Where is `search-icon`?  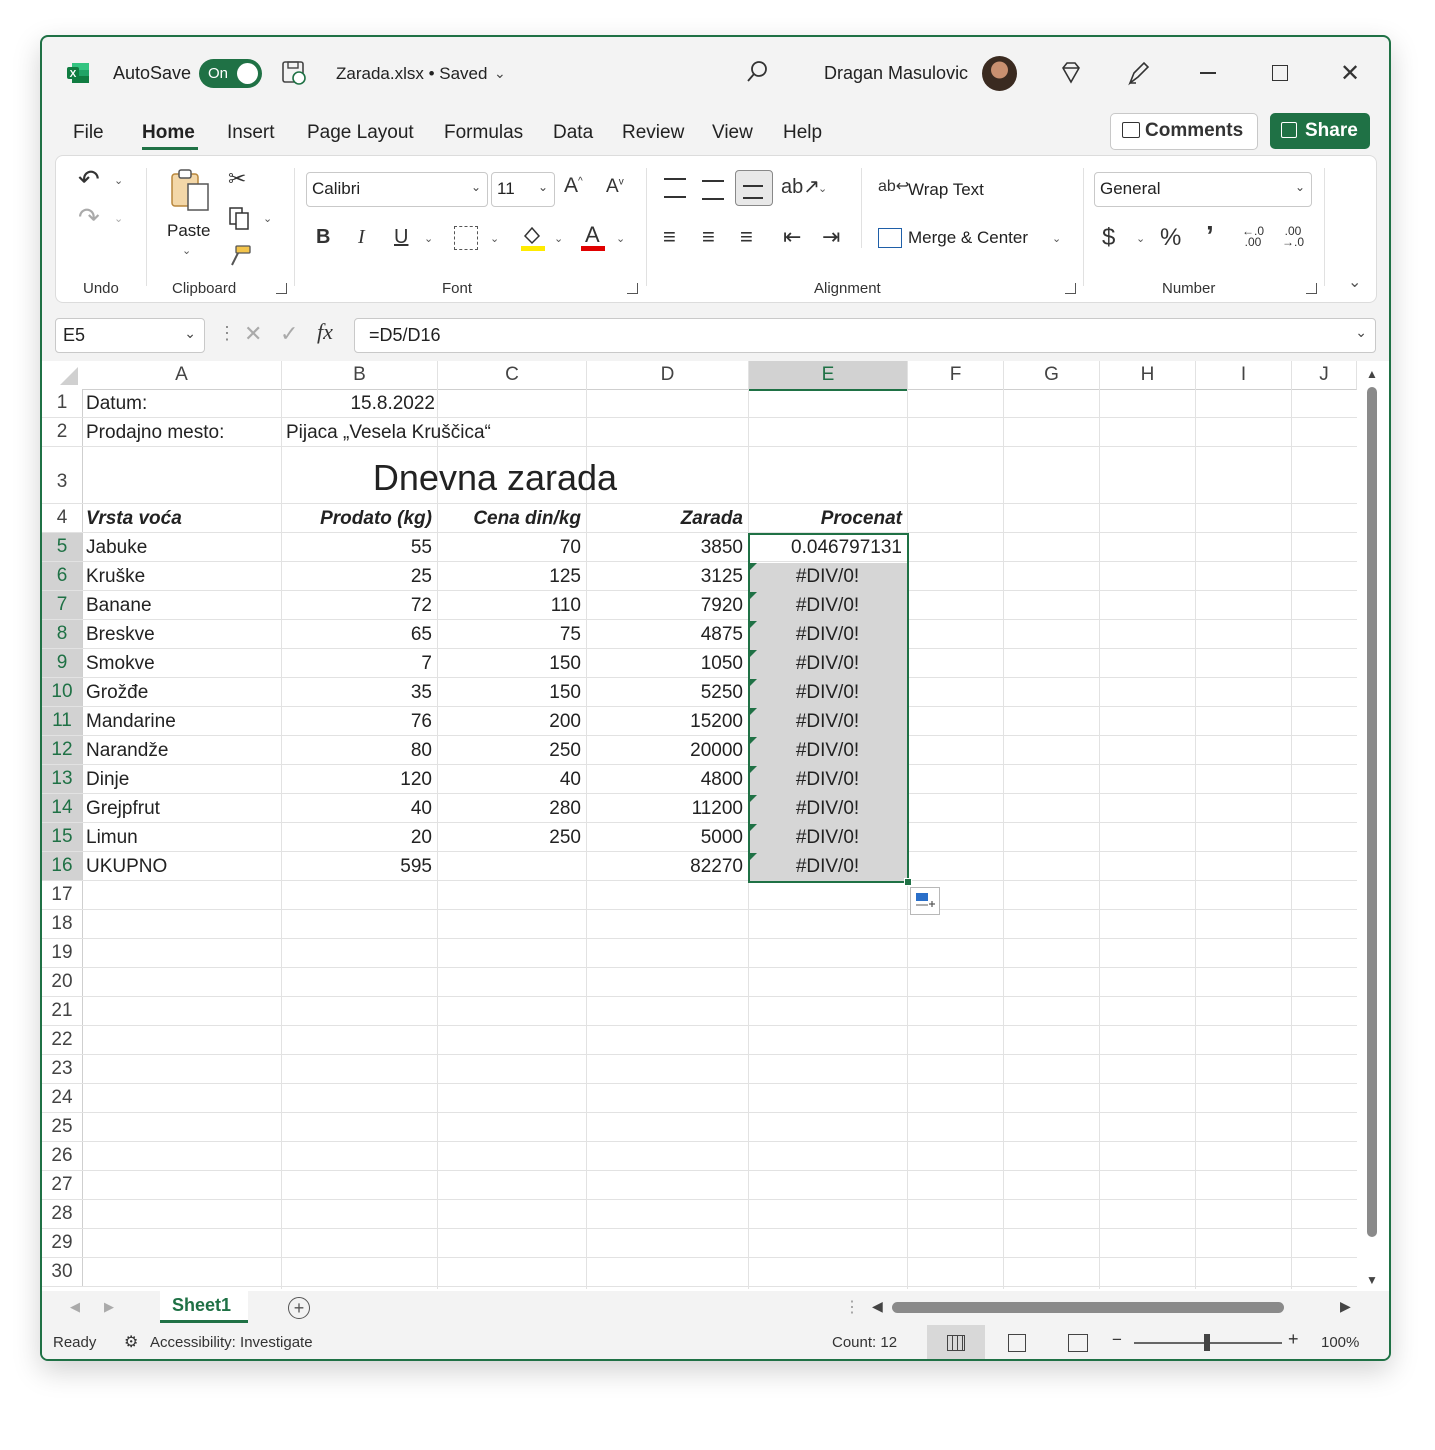 search-icon is located at coordinates (757, 72).